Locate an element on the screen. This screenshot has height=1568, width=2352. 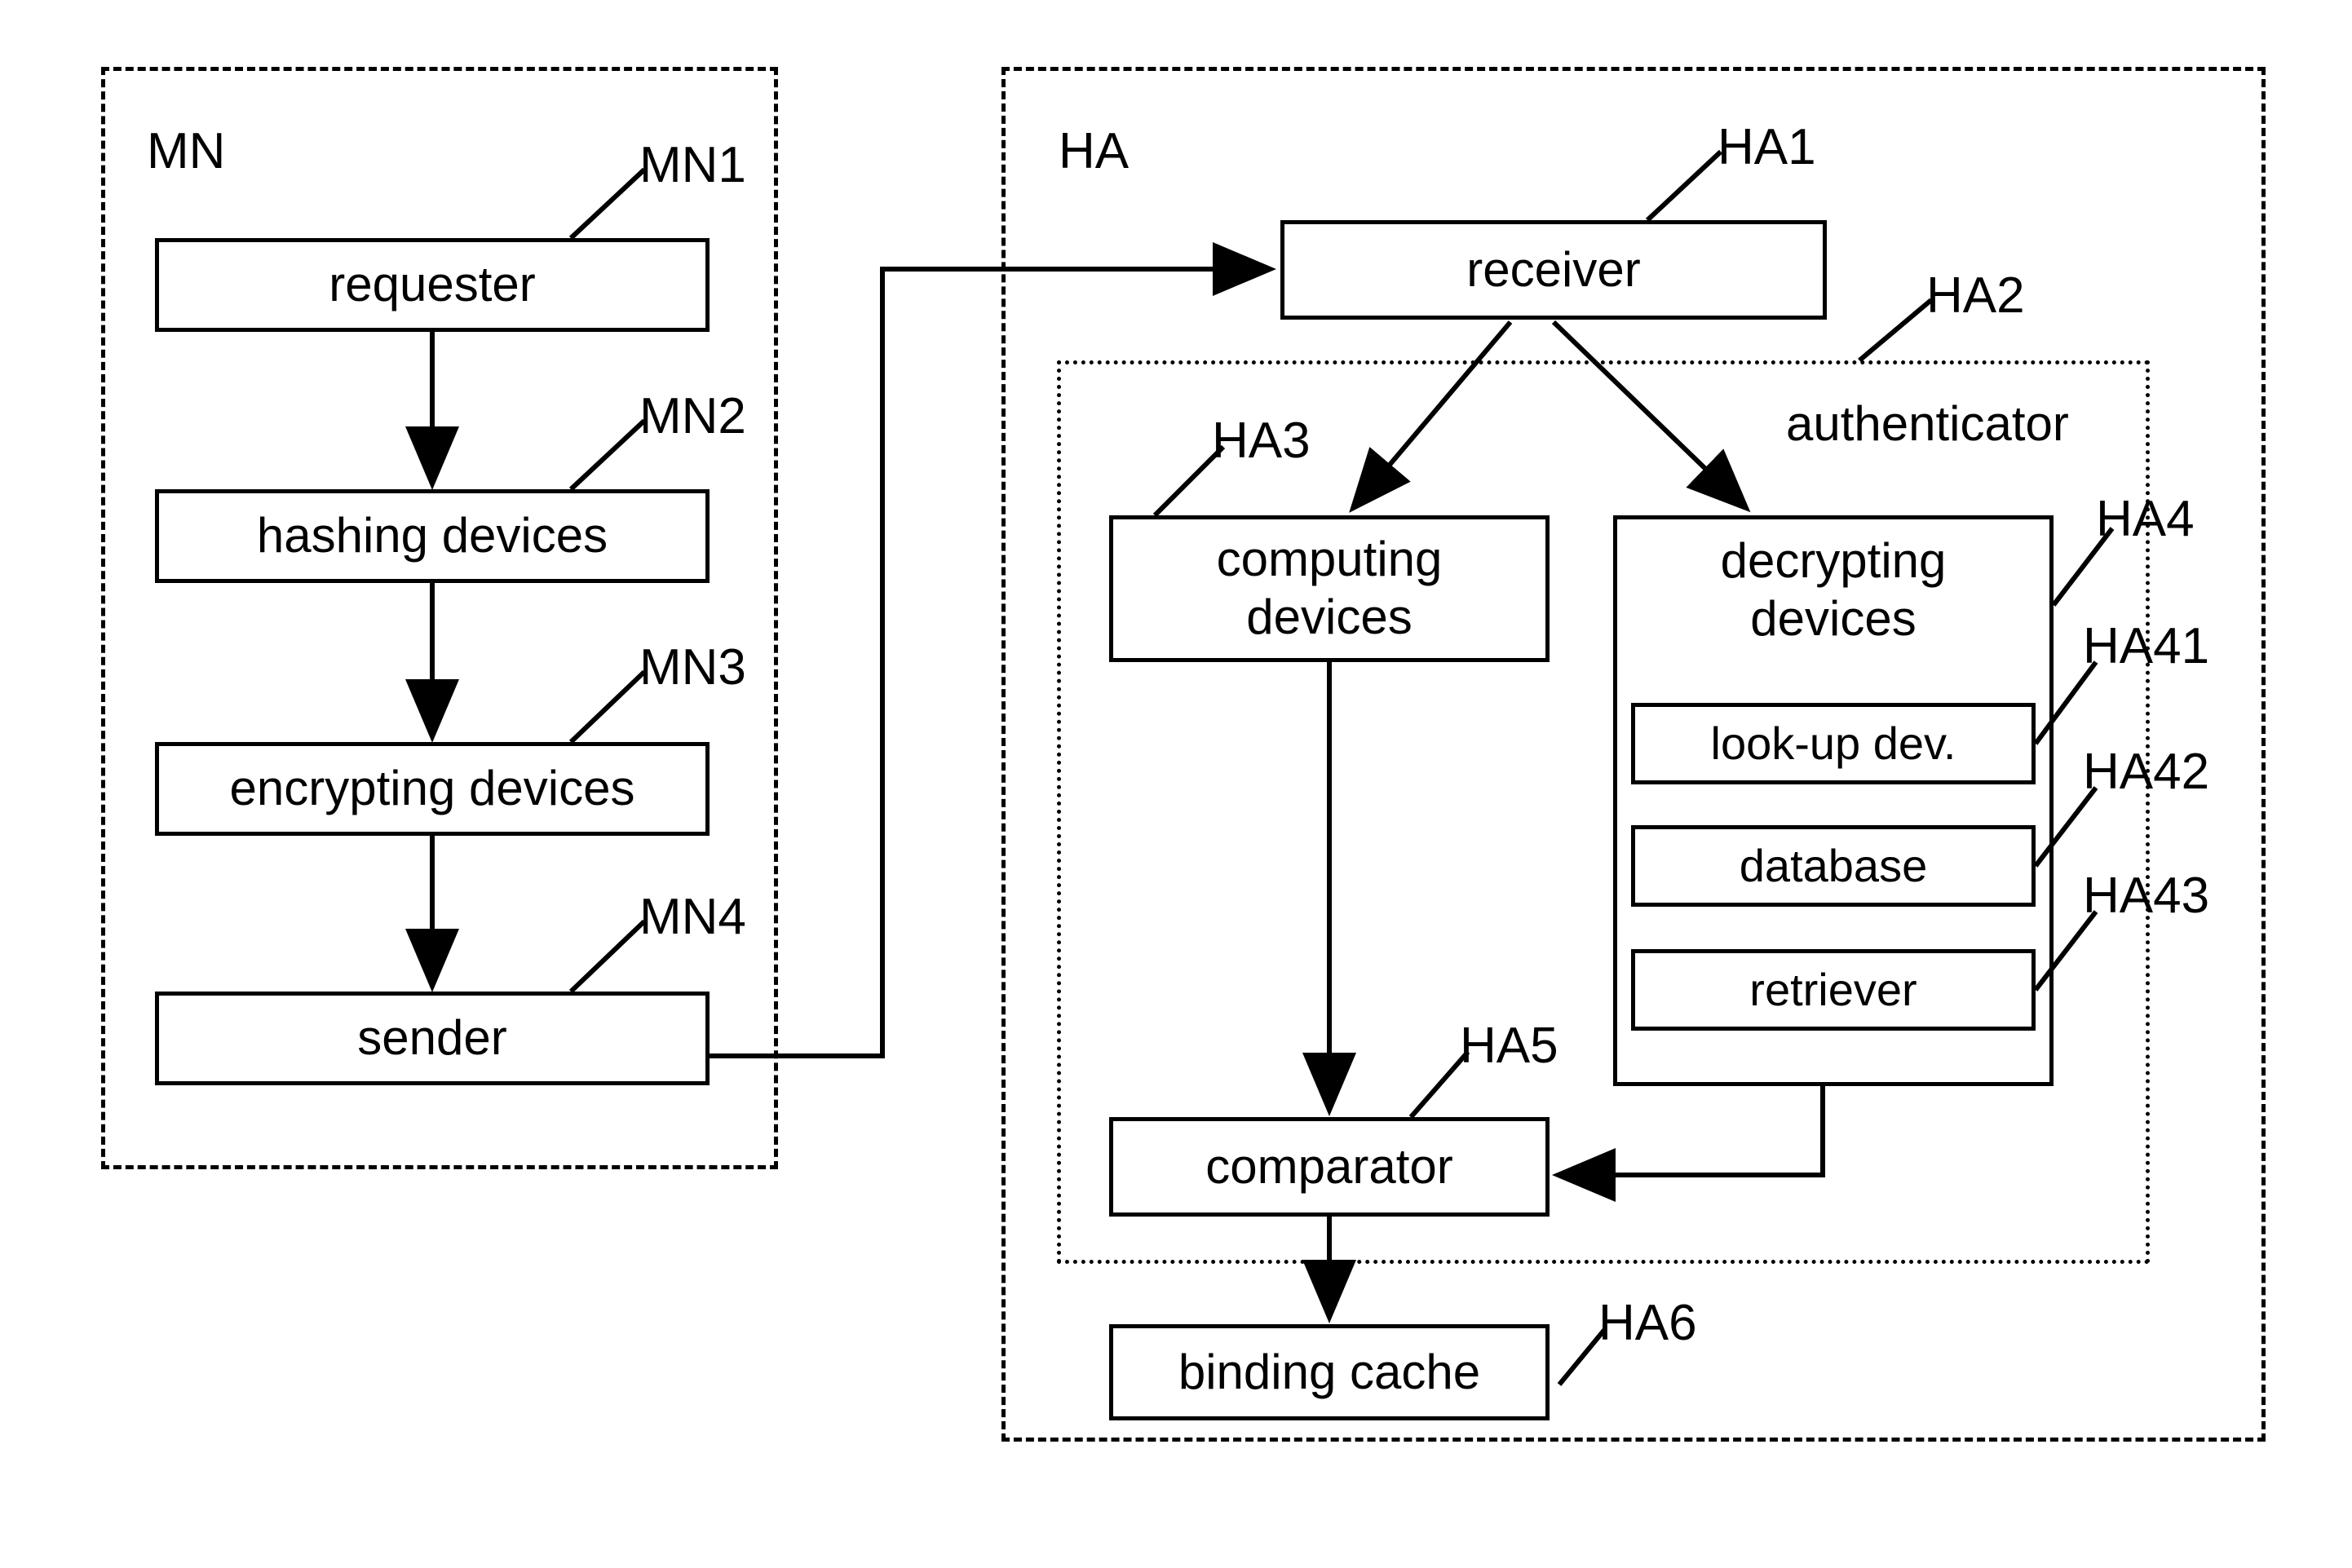
leader-line-ha43 is located at coordinates (2065, 951).